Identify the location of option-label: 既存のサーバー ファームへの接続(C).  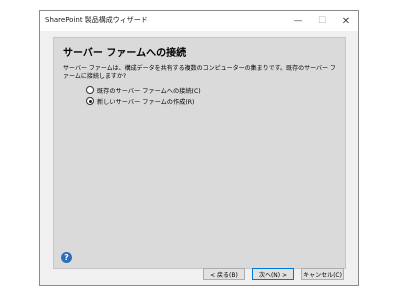
(149, 91).